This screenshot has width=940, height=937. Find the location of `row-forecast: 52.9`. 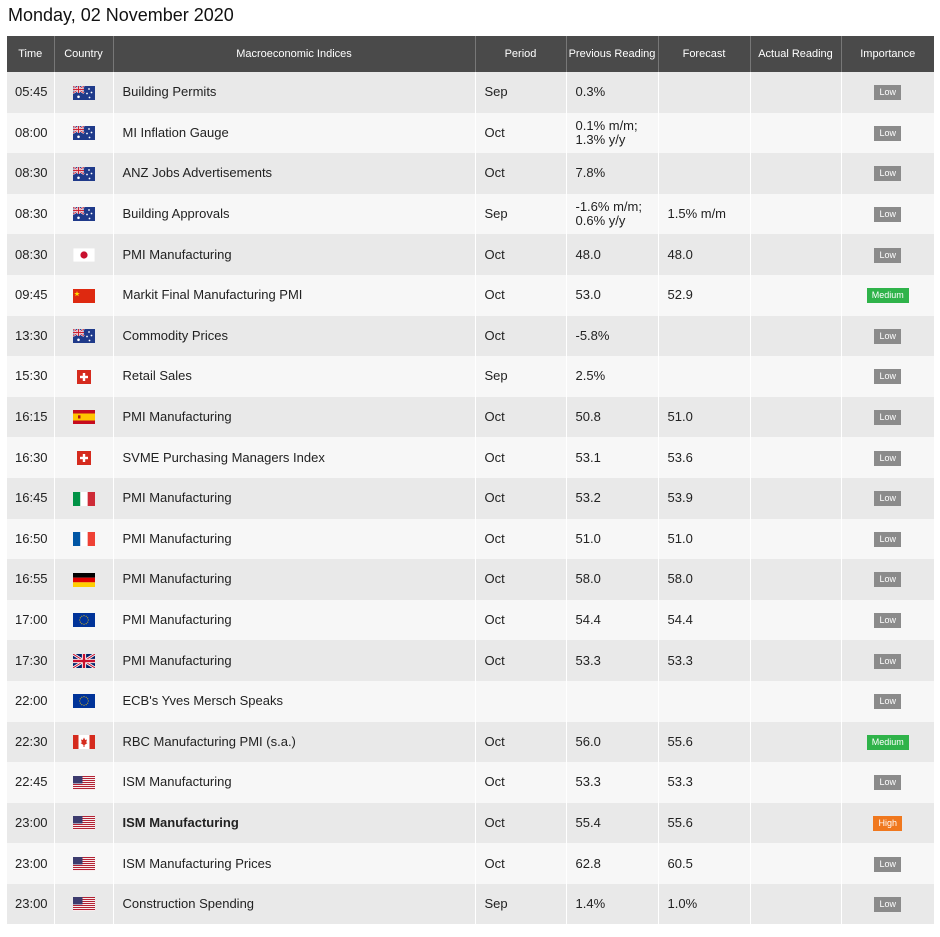

row-forecast: 52.9 is located at coordinates (704, 295).